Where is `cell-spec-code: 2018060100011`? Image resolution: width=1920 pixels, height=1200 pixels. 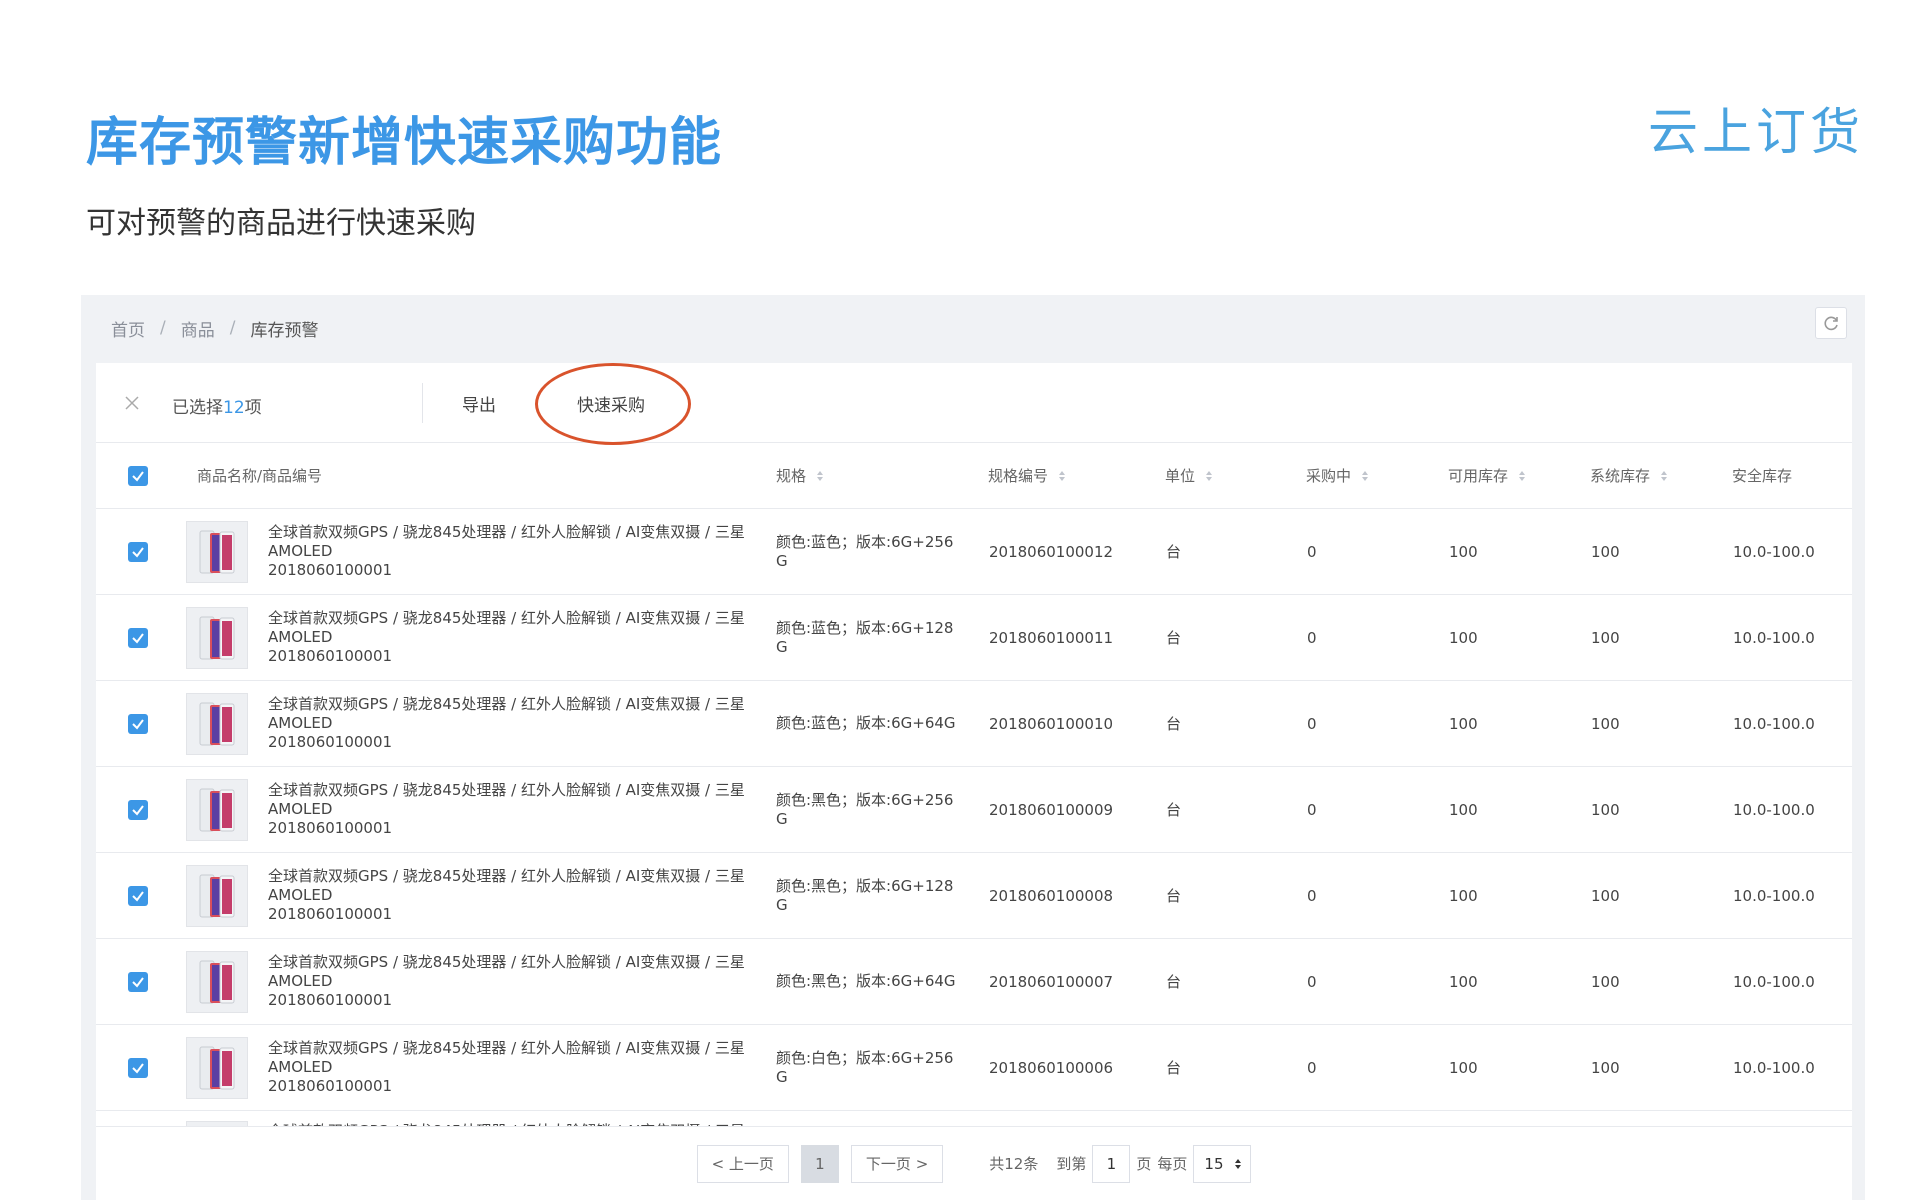
cell-spec-code: 2018060100011 is located at coordinates (1051, 637).